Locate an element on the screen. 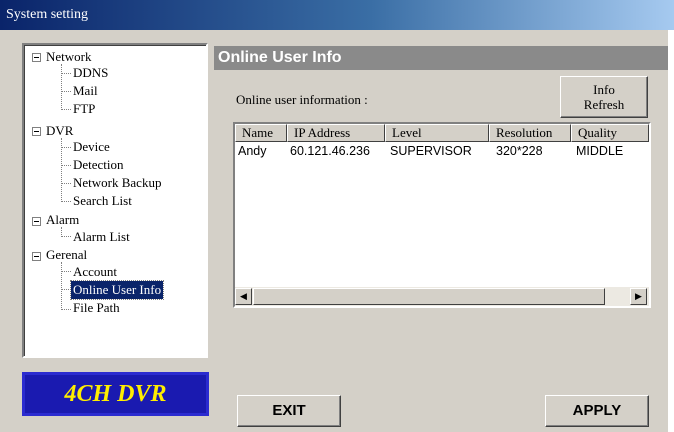 This screenshot has width=674, height=432. horizontal-scrollbar: ◀ ▶ is located at coordinates (442, 296).